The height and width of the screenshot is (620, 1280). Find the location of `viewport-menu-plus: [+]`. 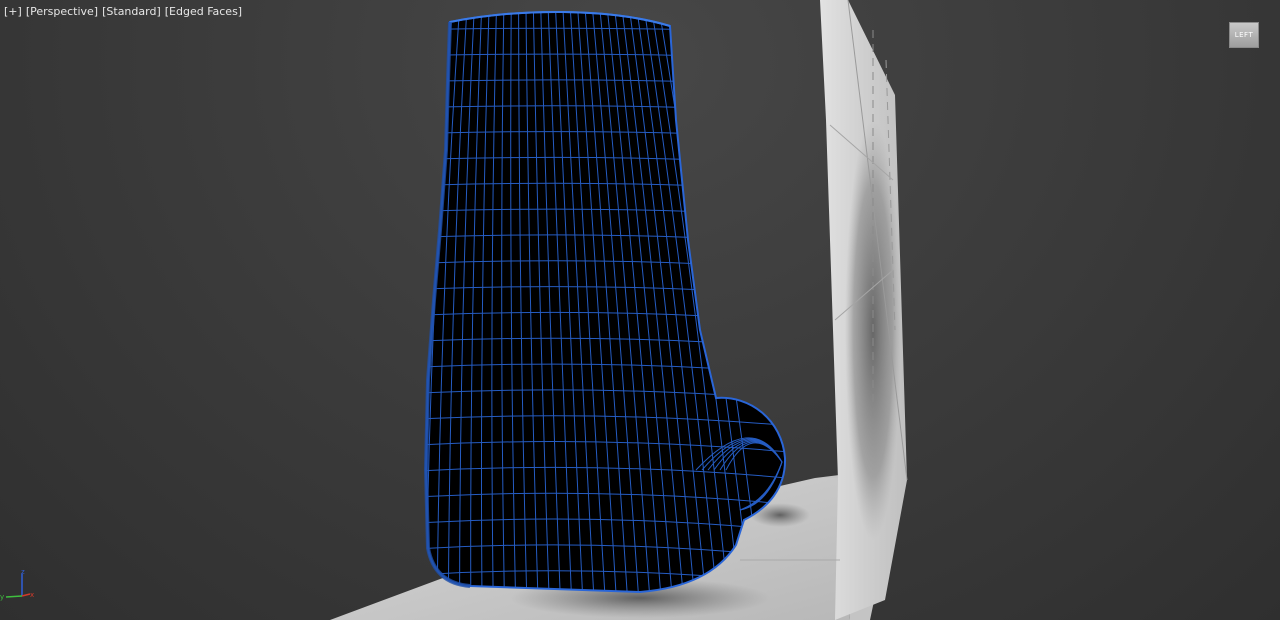

viewport-menu-plus: [+] is located at coordinates (13, 12).